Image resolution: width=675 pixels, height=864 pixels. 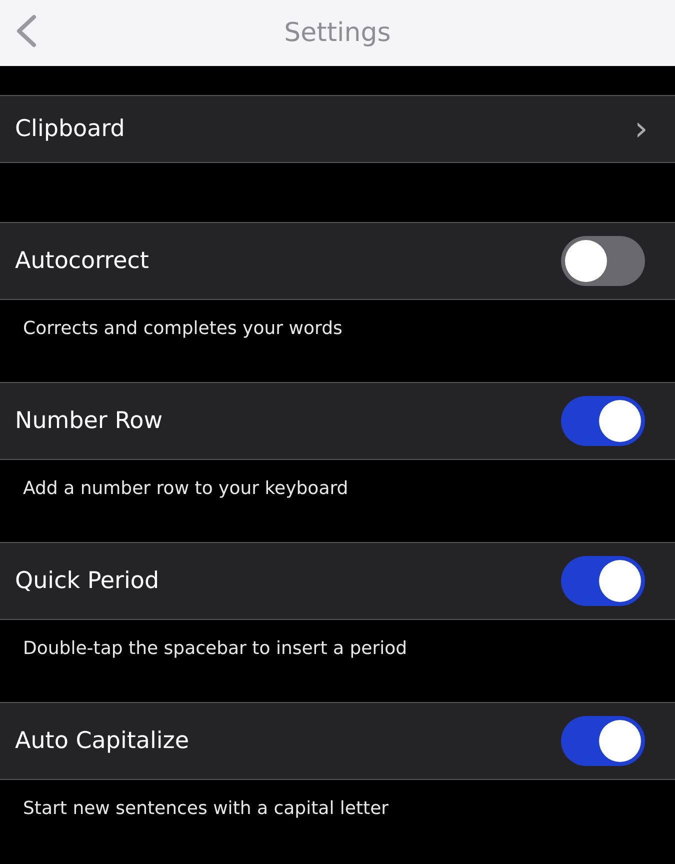 What do you see at coordinates (206, 808) in the screenshot?
I see `row-description: Start new sentences with a capital letter` at bounding box center [206, 808].